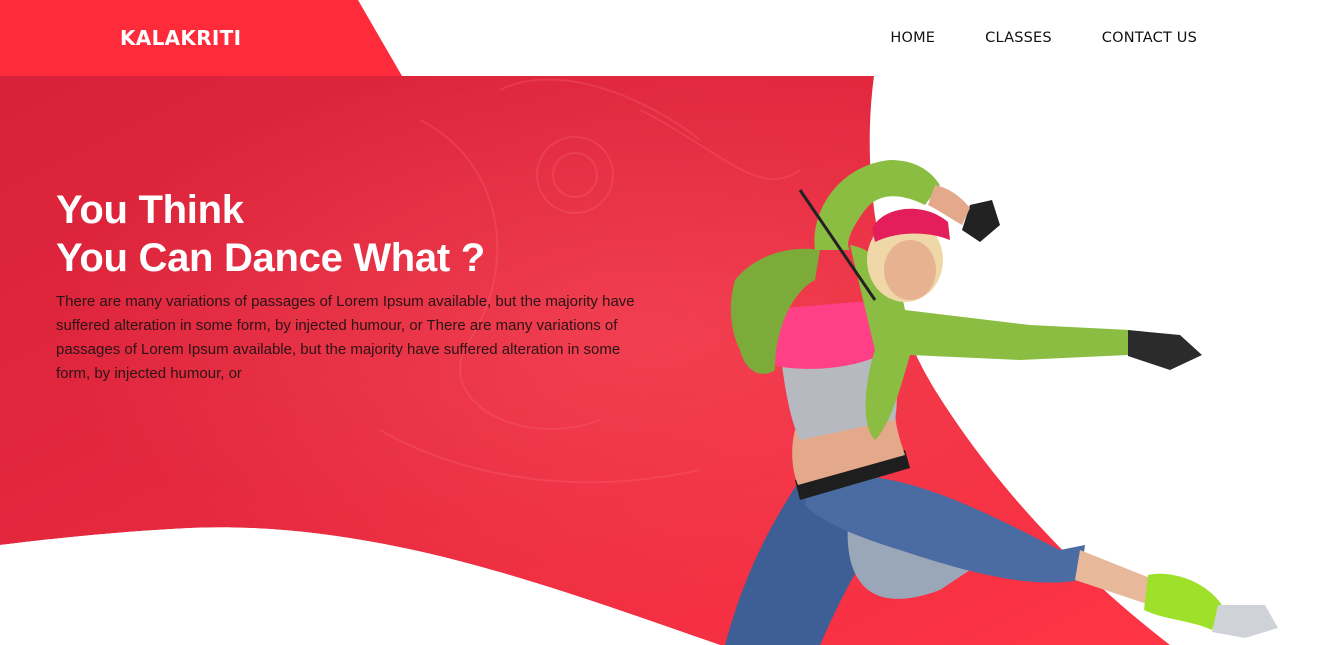 The height and width of the screenshot is (645, 1329). Describe the element at coordinates (150, 210) in the screenshot. I see `hero-title-line-1: You Think` at that location.